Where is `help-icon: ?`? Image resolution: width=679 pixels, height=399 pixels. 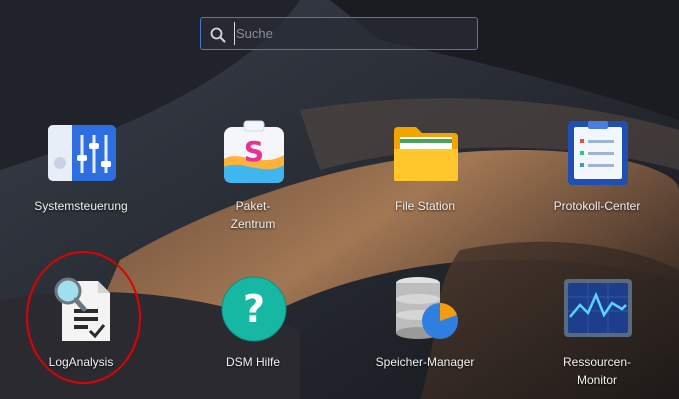 help-icon: ? is located at coordinates (254, 309).